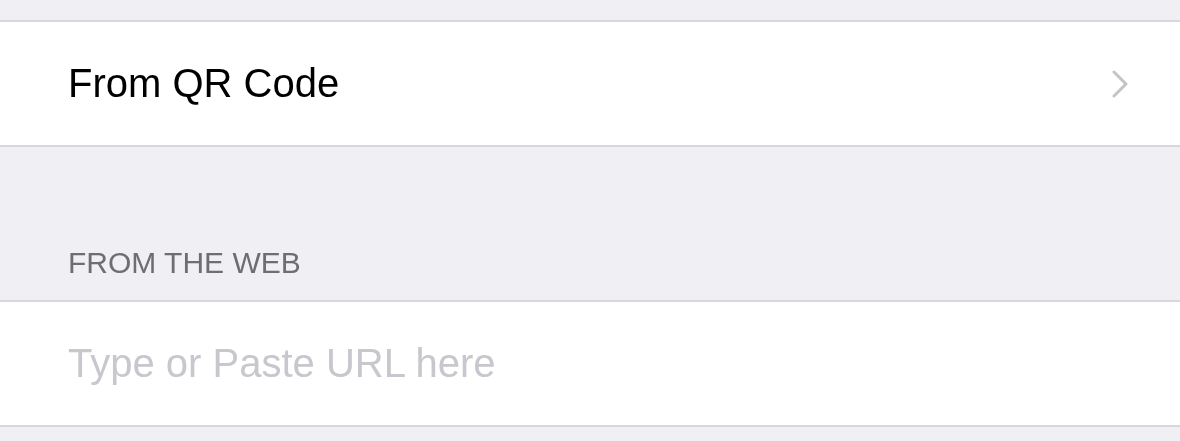  Describe the element at coordinates (1120, 83) in the screenshot. I see `chevron-icon` at that location.